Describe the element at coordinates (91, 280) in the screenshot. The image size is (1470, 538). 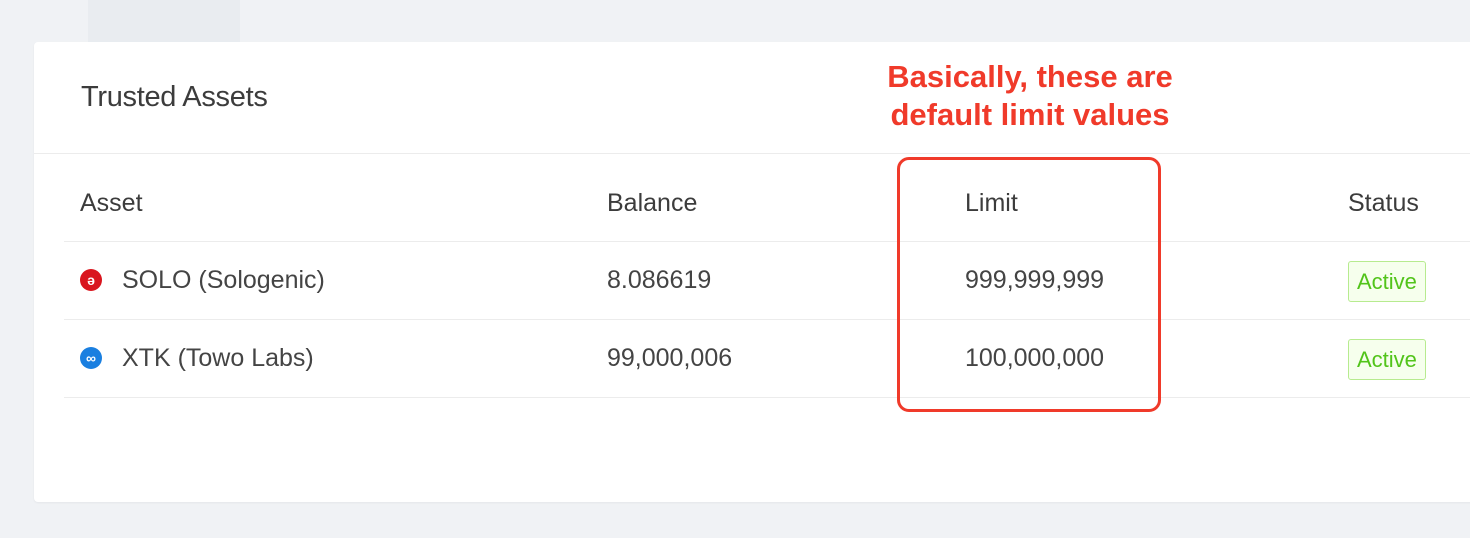
I see `sologenic-icon: ə` at that location.